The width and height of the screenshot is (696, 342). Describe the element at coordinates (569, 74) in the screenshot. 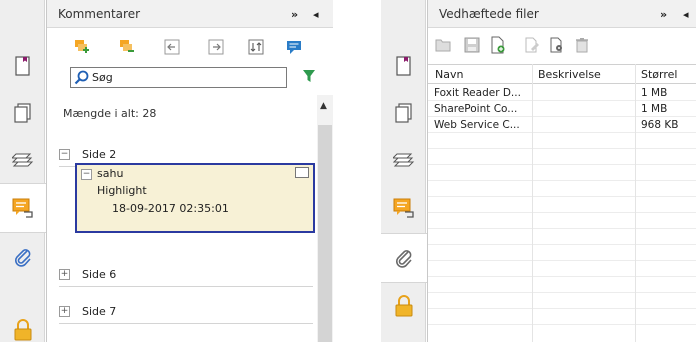

I see `column-header-description: Beskrivelse` at that location.